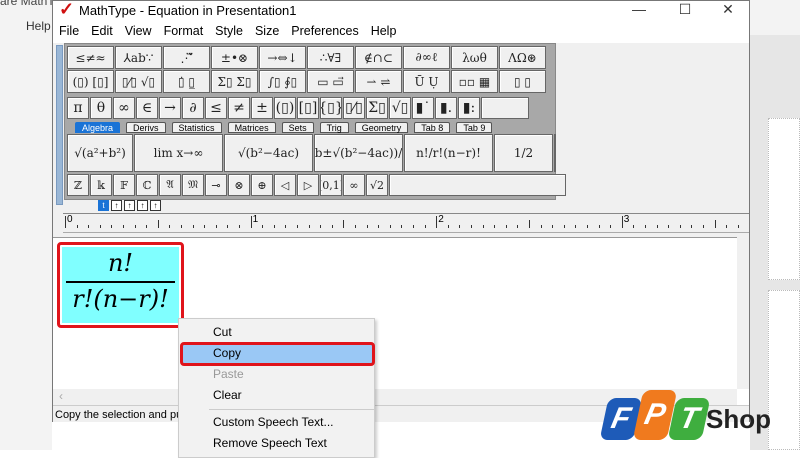 The image size is (800, 458). What do you see at coordinates (100, 153) in the screenshot?
I see `template-button: √(a²+b²)` at bounding box center [100, 153].